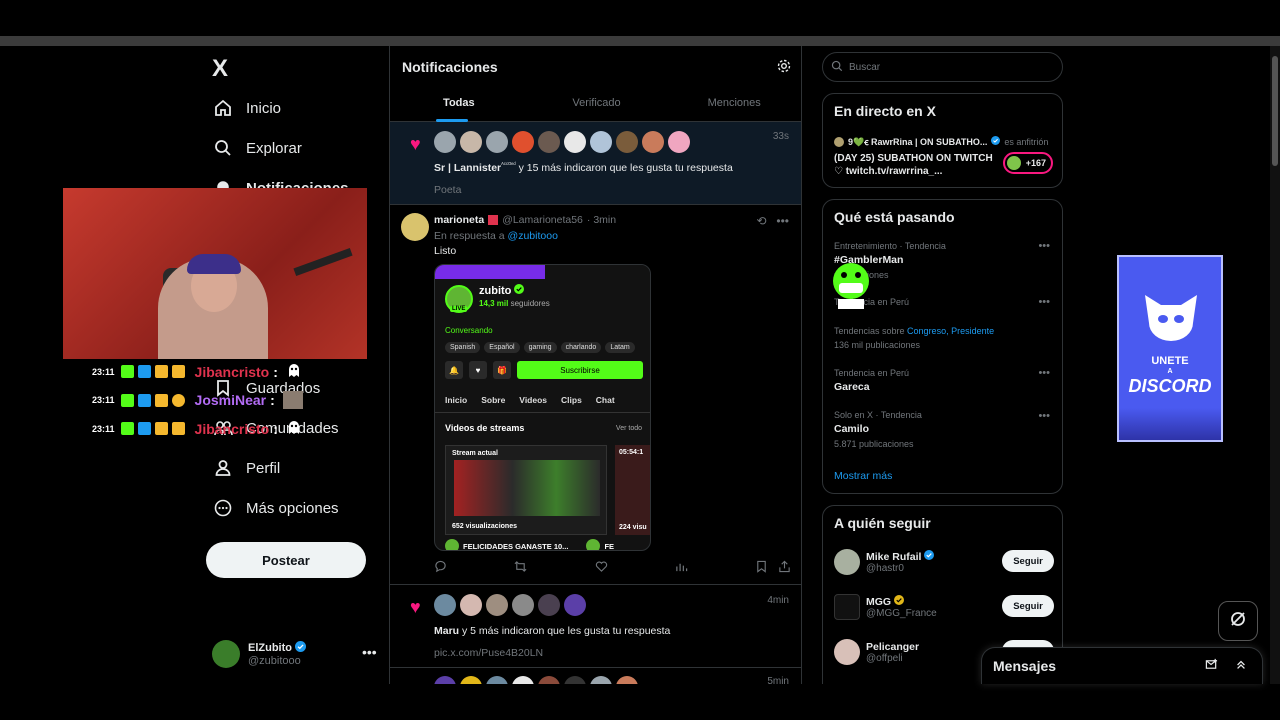 Image resolution: width=1280 pixels, height=720 pixels. I want to click on chat-sep: :, so click(272, 400).